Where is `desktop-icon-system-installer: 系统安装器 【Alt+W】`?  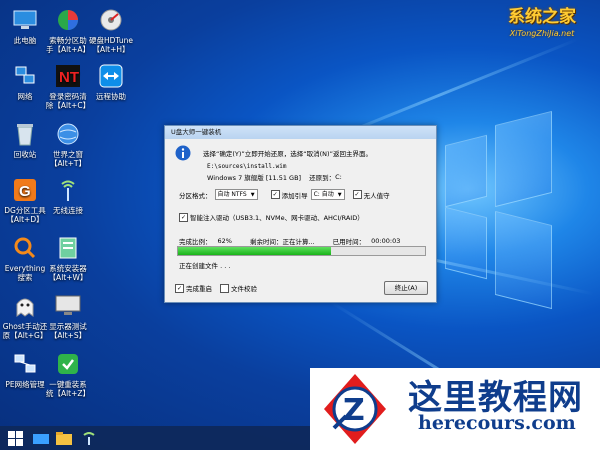
desktop-icon-system-installer: 系统安装器 【Alt+W】 is located at coordinates (68, 258).